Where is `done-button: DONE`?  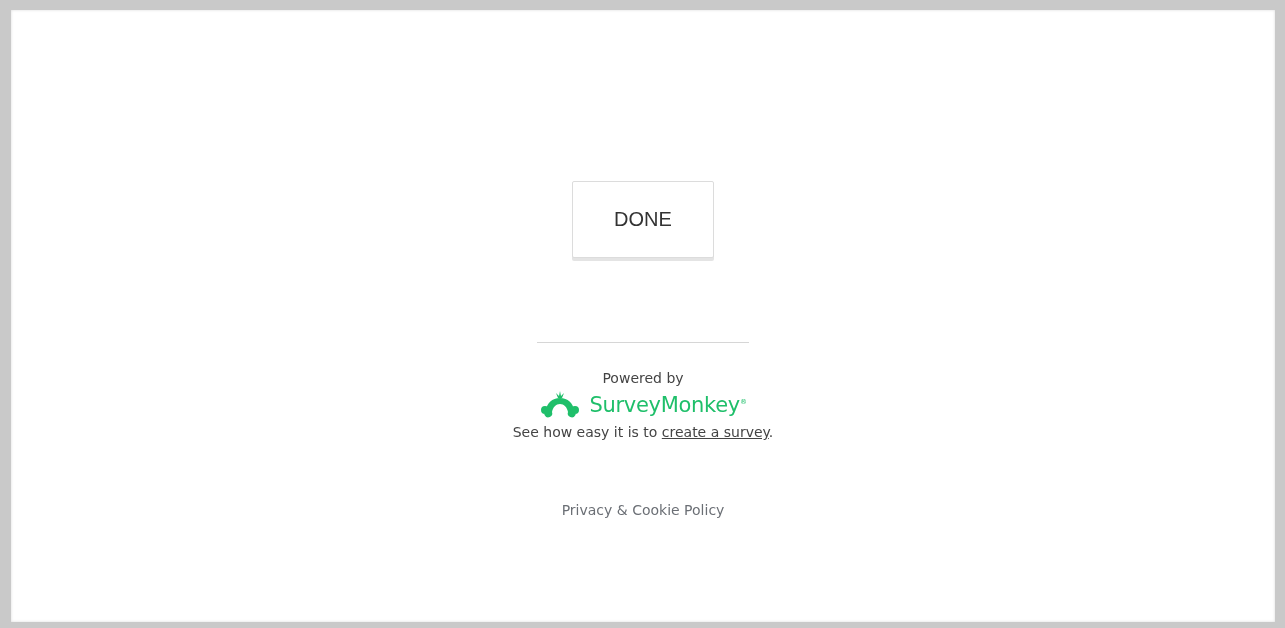 done-button: DONE is located at coordinates (643, 219).